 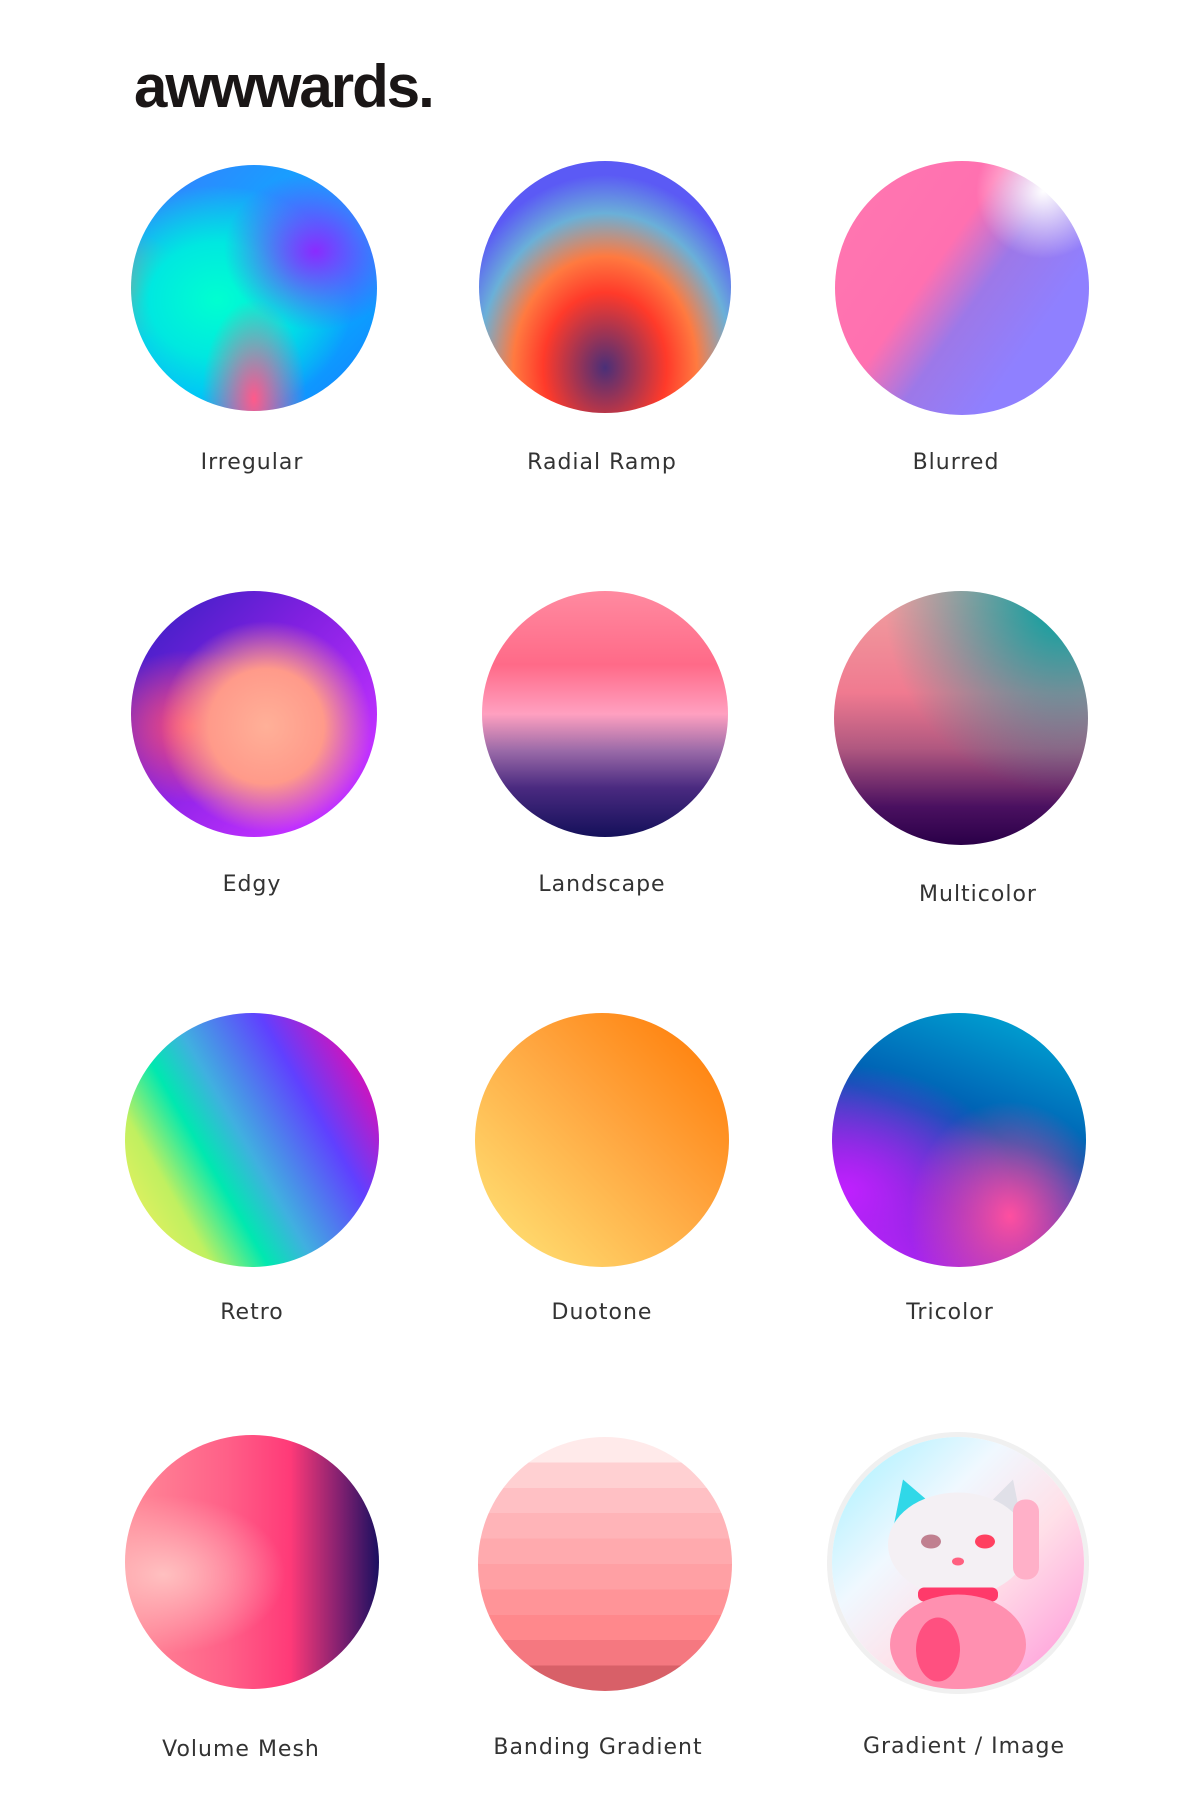 I want to click on circle-retro, so click(x=252, y=1140).